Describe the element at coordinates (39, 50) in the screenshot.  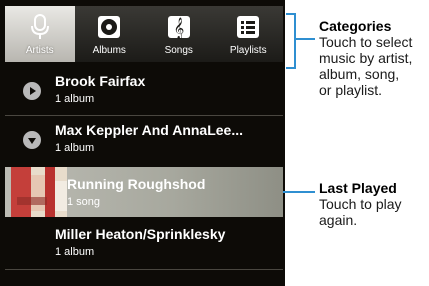
I see `tab-artists-label: Artists` at that location.